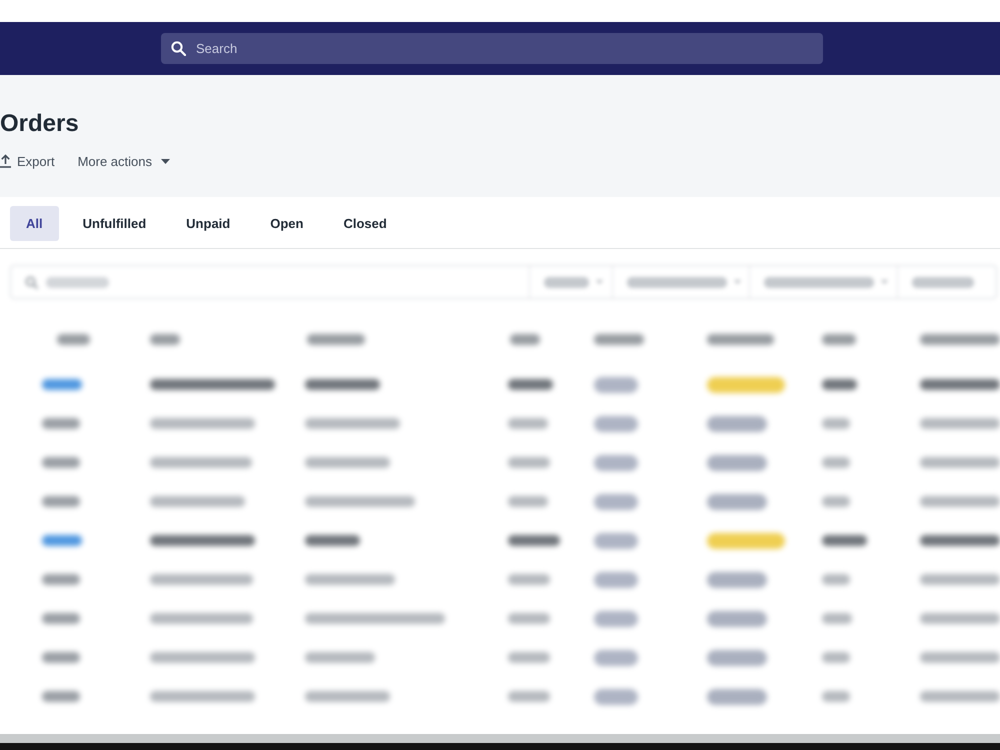 The image size is (1000, 750). What do you see at coordinates (165, 161) in the screenshot?
I see `caret-icon` at bounding box center [165, 161].